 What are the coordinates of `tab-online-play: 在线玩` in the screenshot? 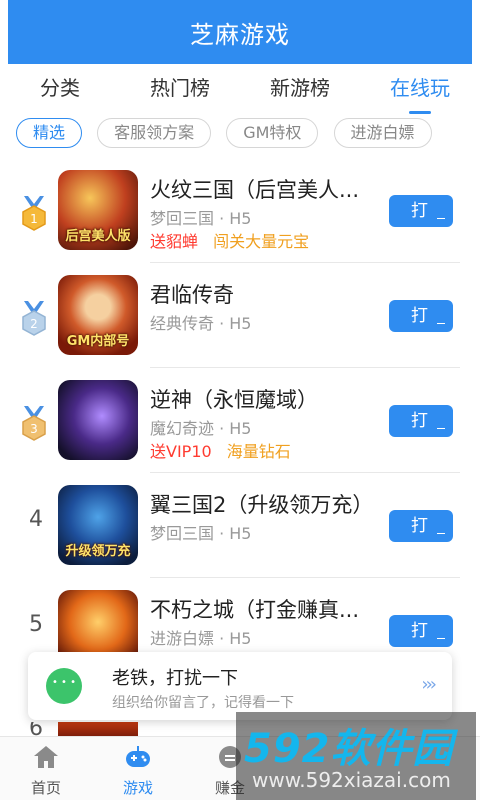 It's located at (420, 90).